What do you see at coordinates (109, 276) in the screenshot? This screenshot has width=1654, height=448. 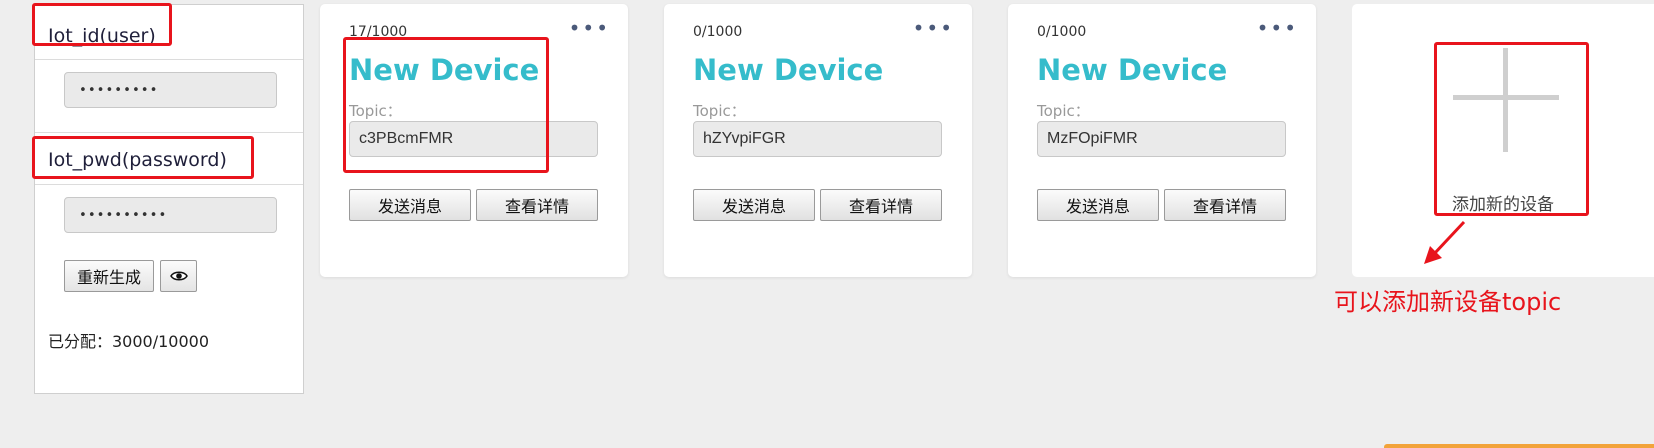 I see `regenerate-button: 重新生成` at bounding box center [109, 276].